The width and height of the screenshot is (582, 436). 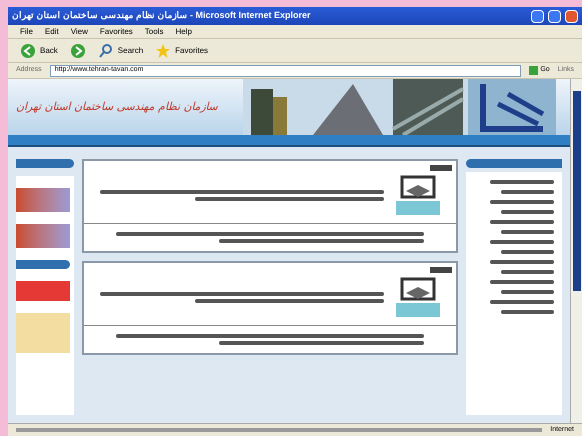 I want to click on window-title: سازمان نظام مهندسی ساختمان استان تهران - Microsoft Internet Explorer, so click(x=162, y=15).